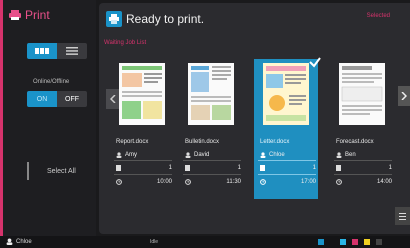  Describe the element at coordinates (378, 16) in the screenshot. I see `selected-label: Selected` at that location.